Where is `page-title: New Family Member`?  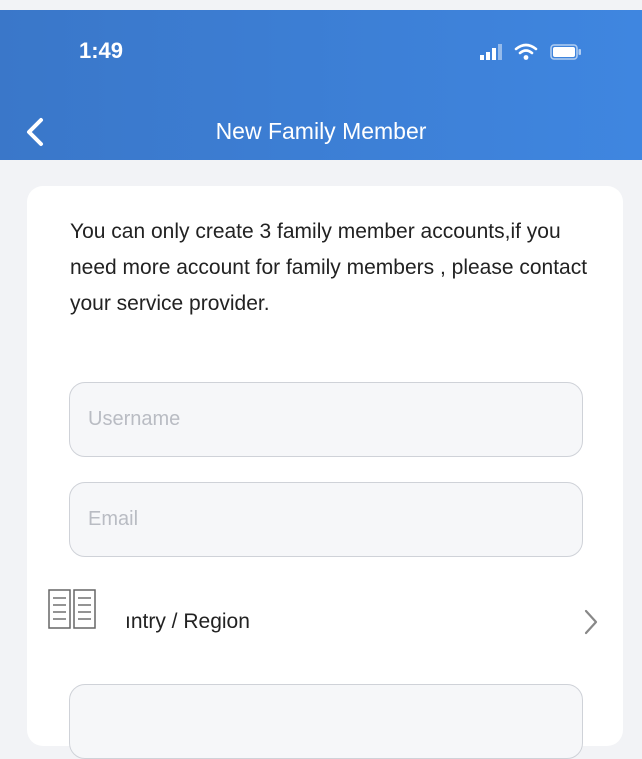 page-title: New Family Member is located at coordinates (321, 131).